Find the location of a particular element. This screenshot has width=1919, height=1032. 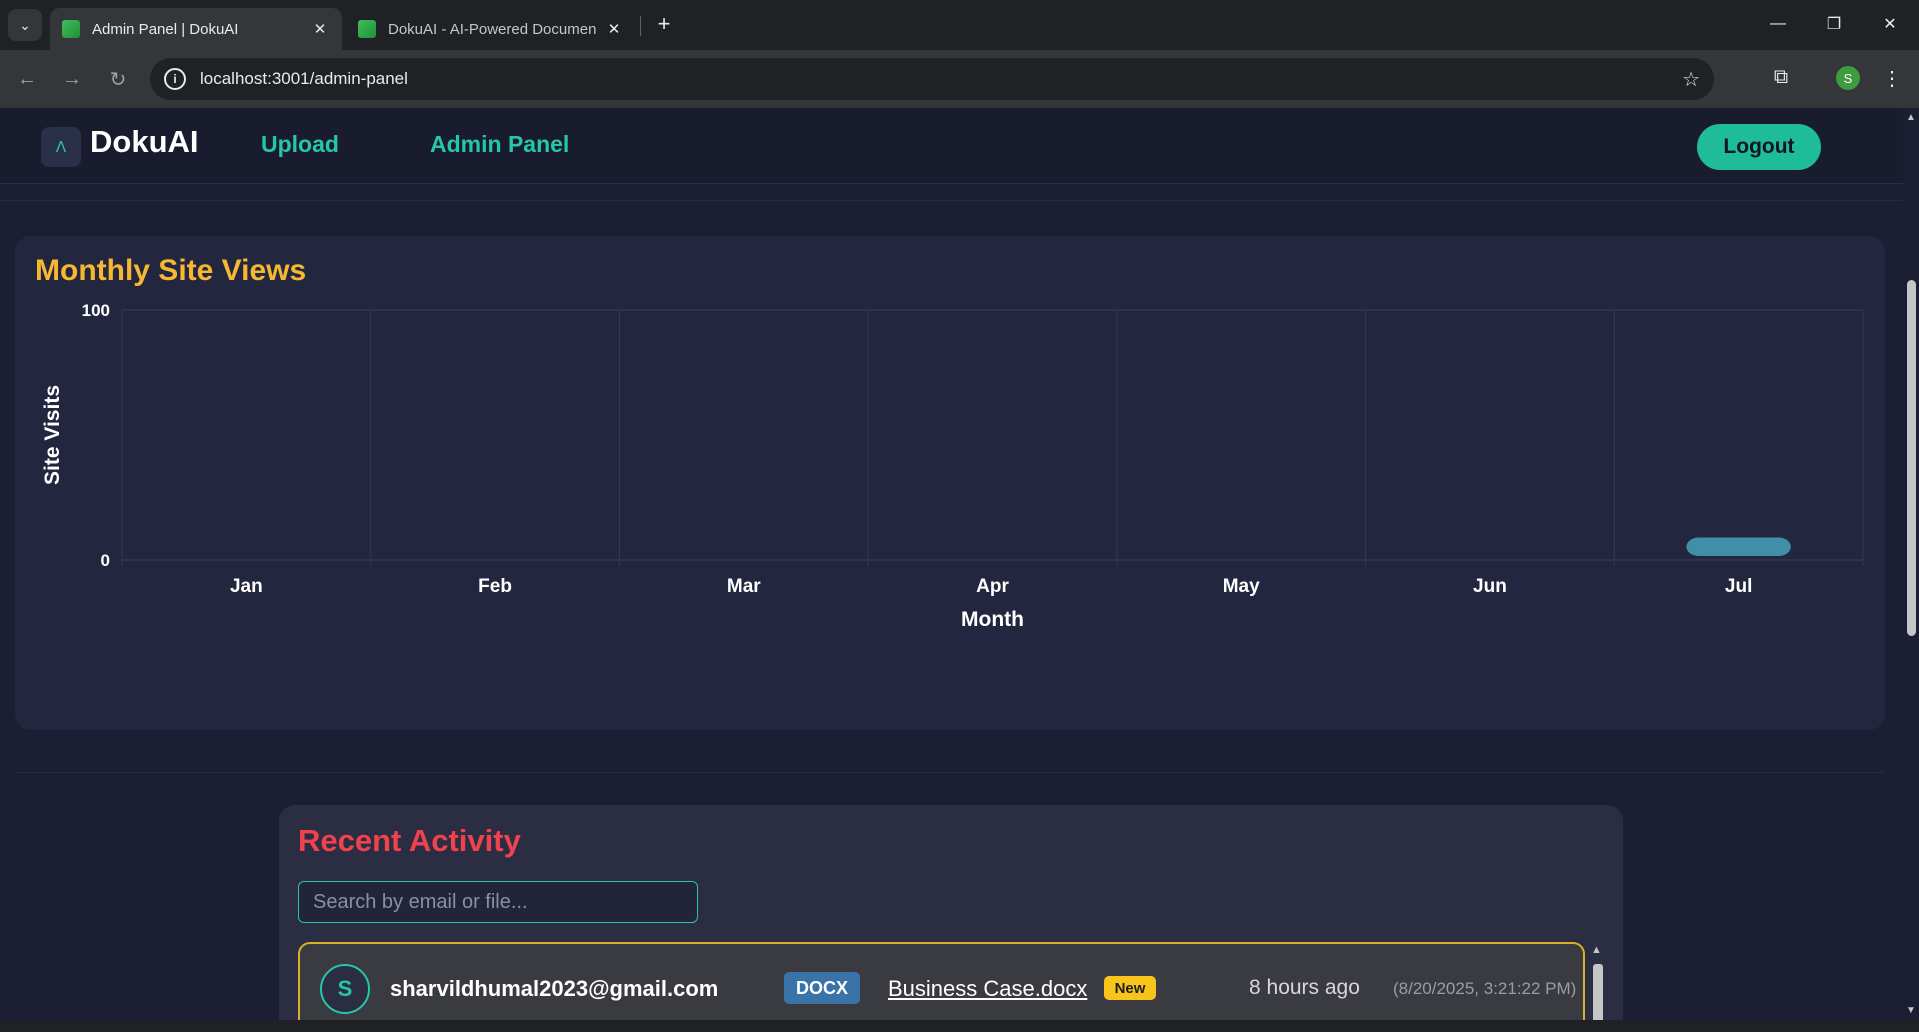

bookmark-star-icon: ☆ is located at coordinates (1691, 79).